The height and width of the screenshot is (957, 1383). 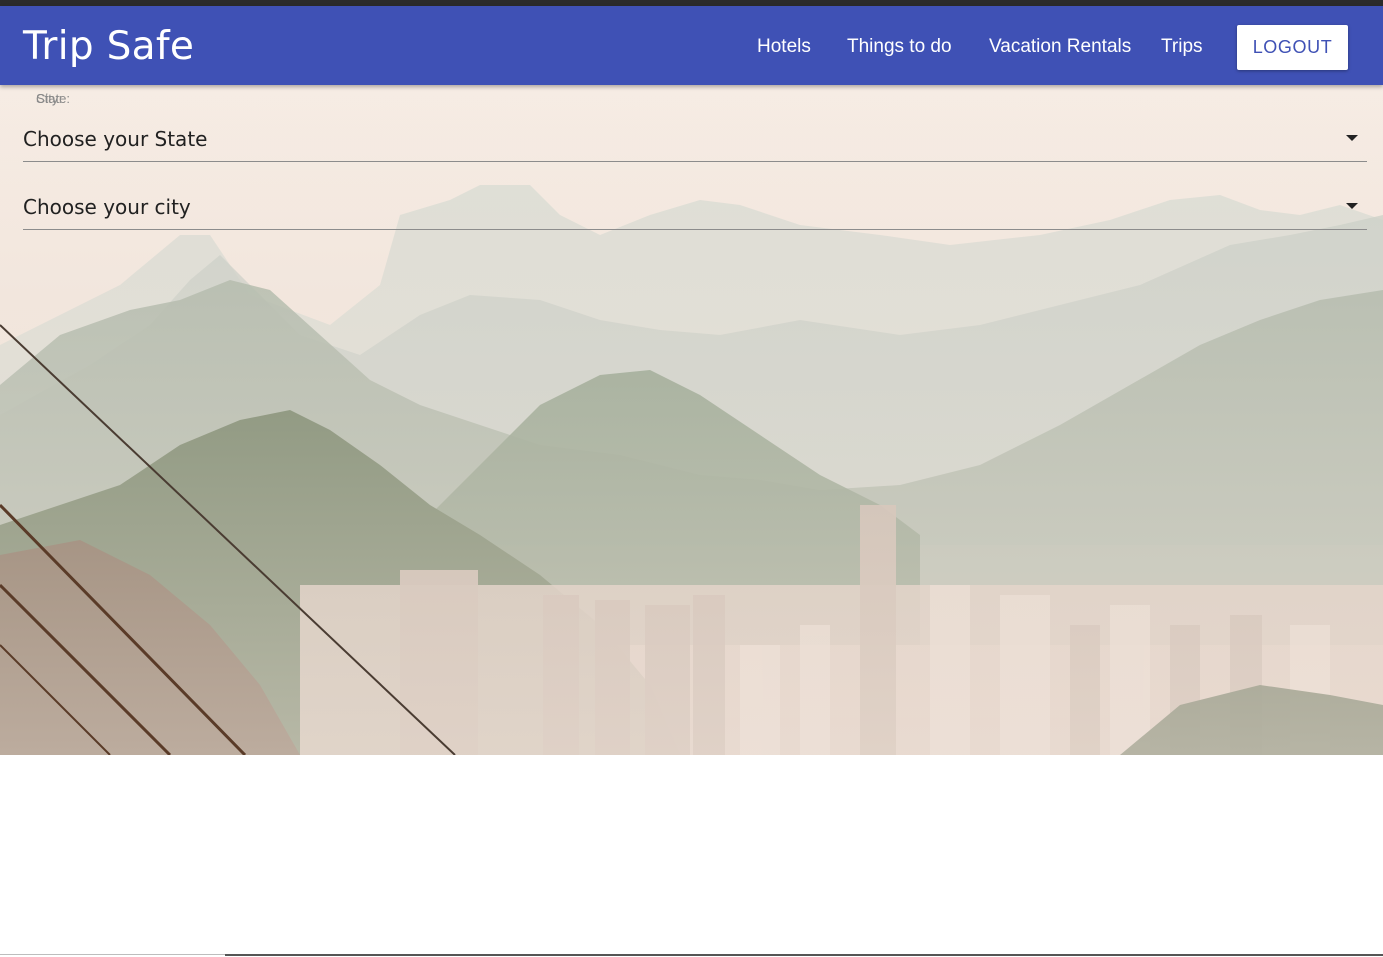 I want to click on nav-link-things-to-do: Things to do, so click(x=899, y=47).